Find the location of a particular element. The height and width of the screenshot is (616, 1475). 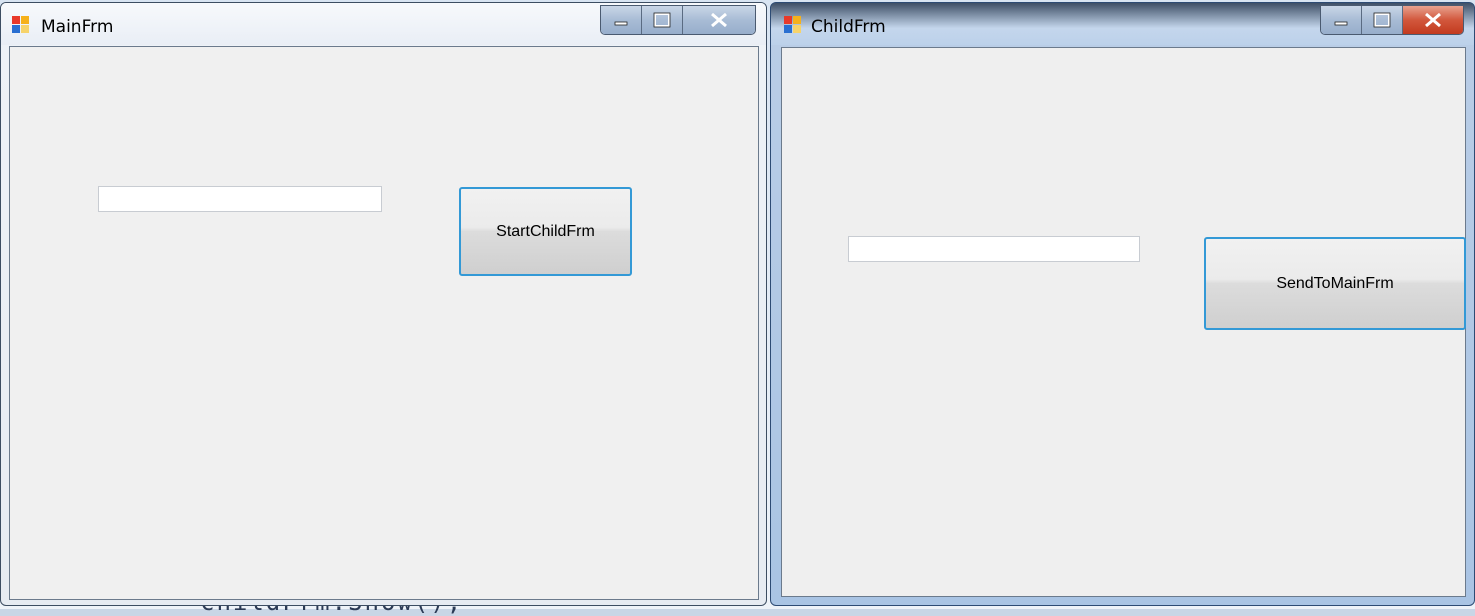

main-window-controls is located at coordinates (678, 20).